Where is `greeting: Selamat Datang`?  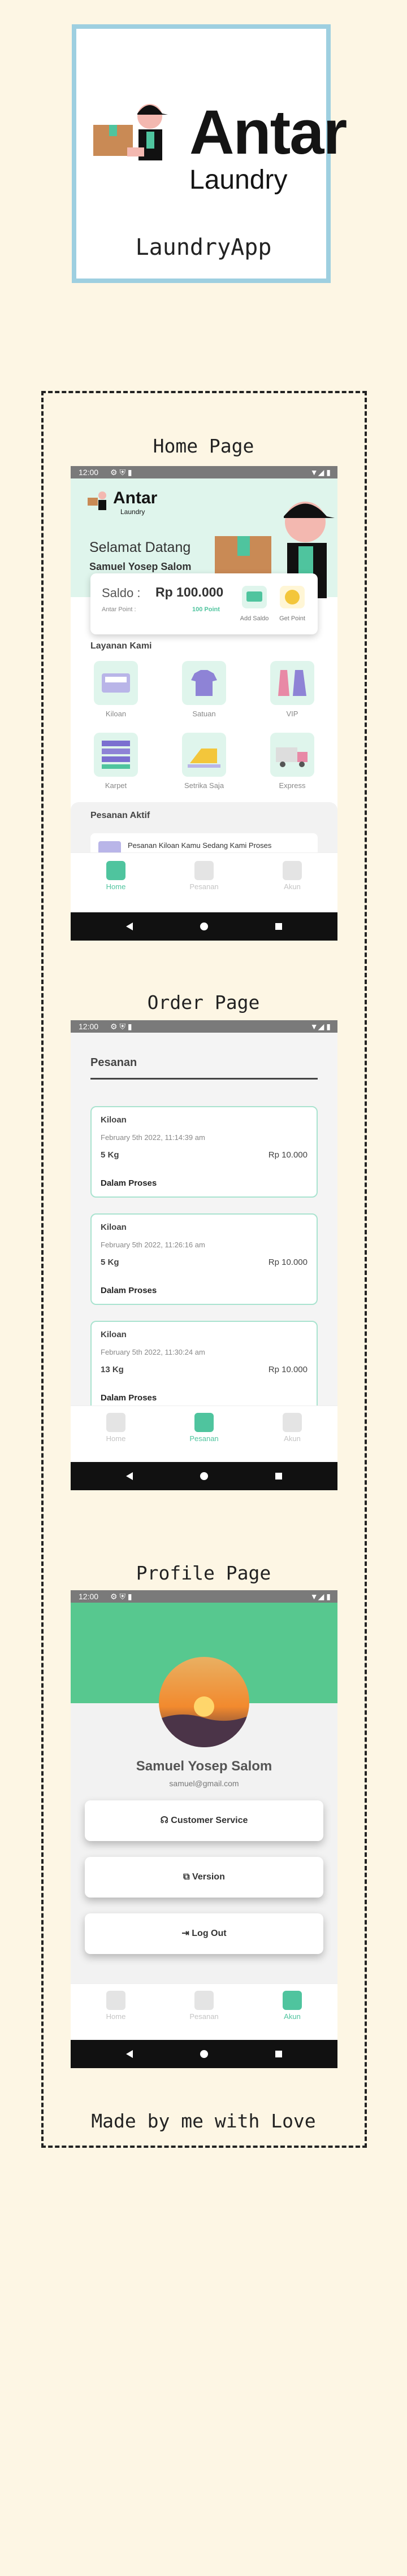
greeting: Selamat Datang is located at coordinates (140, 547).